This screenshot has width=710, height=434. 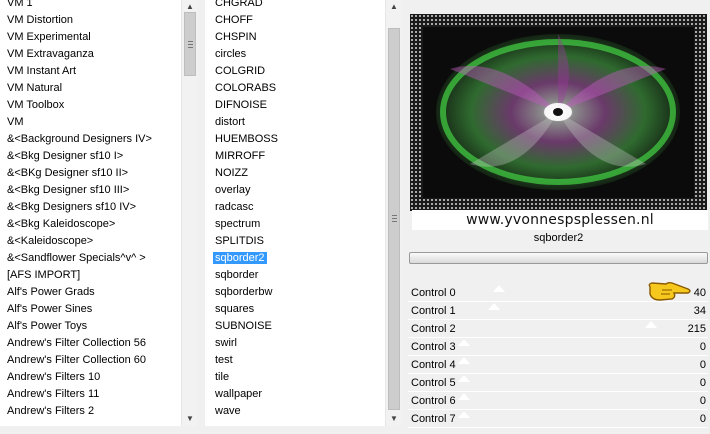 I want to click on filter-item: distort, so click(x=241, y=122).